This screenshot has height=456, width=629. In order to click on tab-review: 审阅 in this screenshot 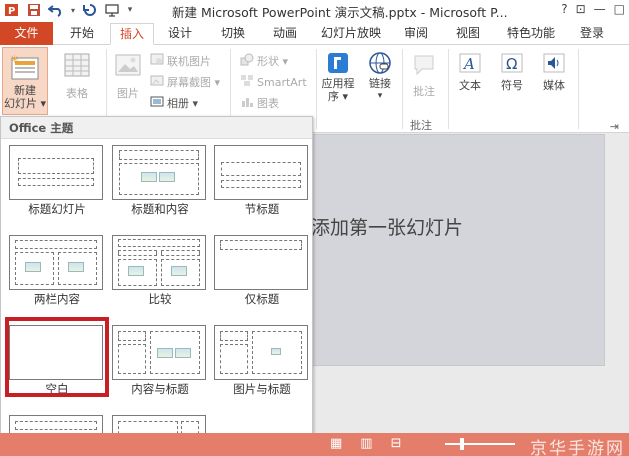, I will do `click(416, 34)`.